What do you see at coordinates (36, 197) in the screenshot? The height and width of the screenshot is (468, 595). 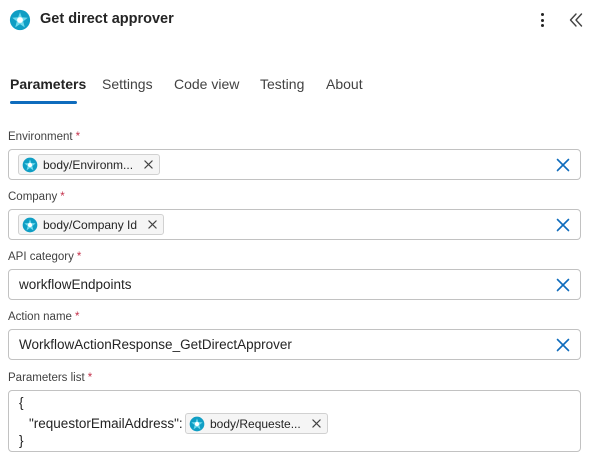 I see `company-label: Company *` at bounding box center [36, 197].